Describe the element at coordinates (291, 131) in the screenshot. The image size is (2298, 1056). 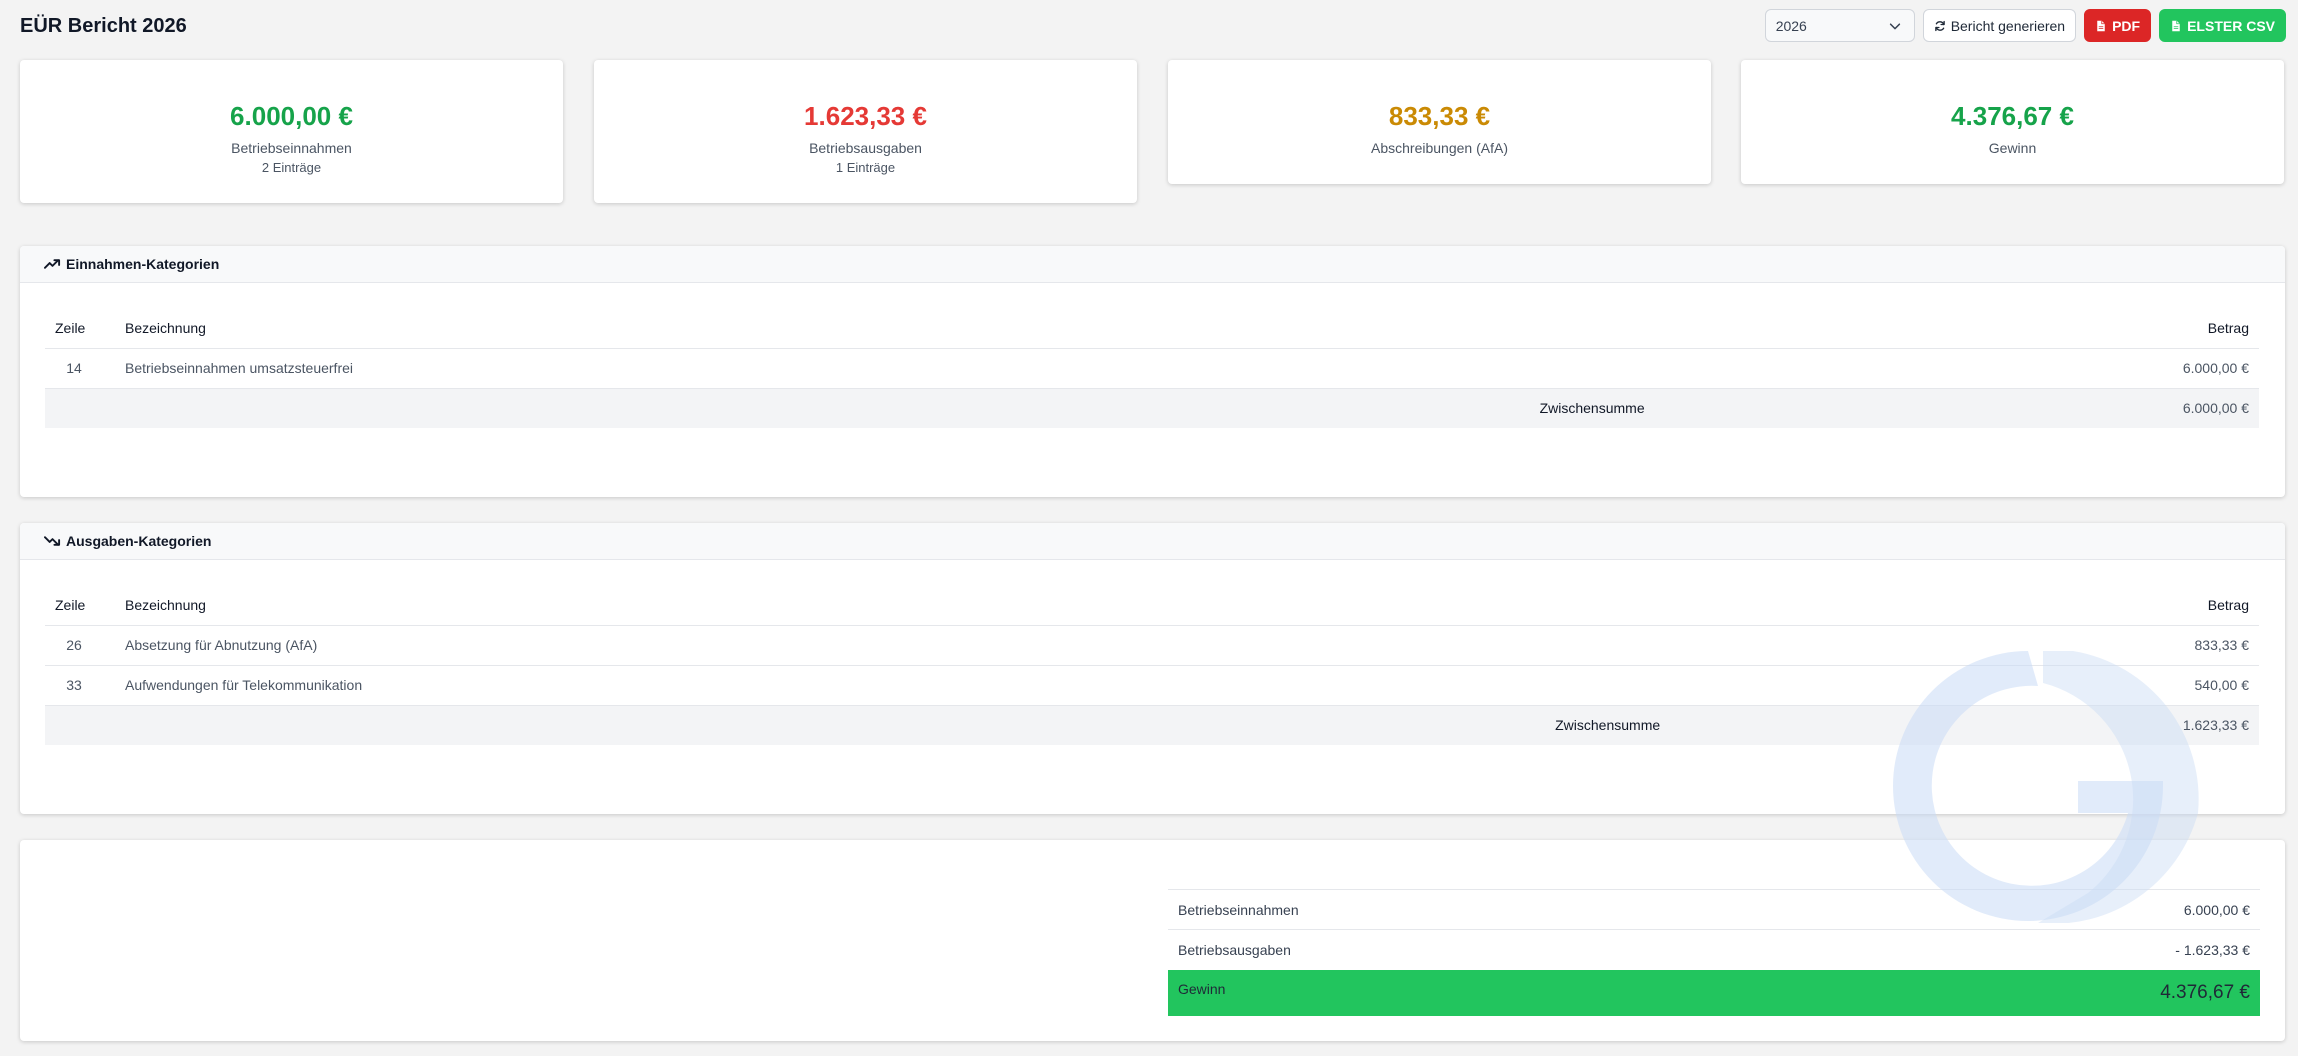
I see `stat-card-income: 6.000,00 € Betriebseinnahmen 2 Einträge` at that location.